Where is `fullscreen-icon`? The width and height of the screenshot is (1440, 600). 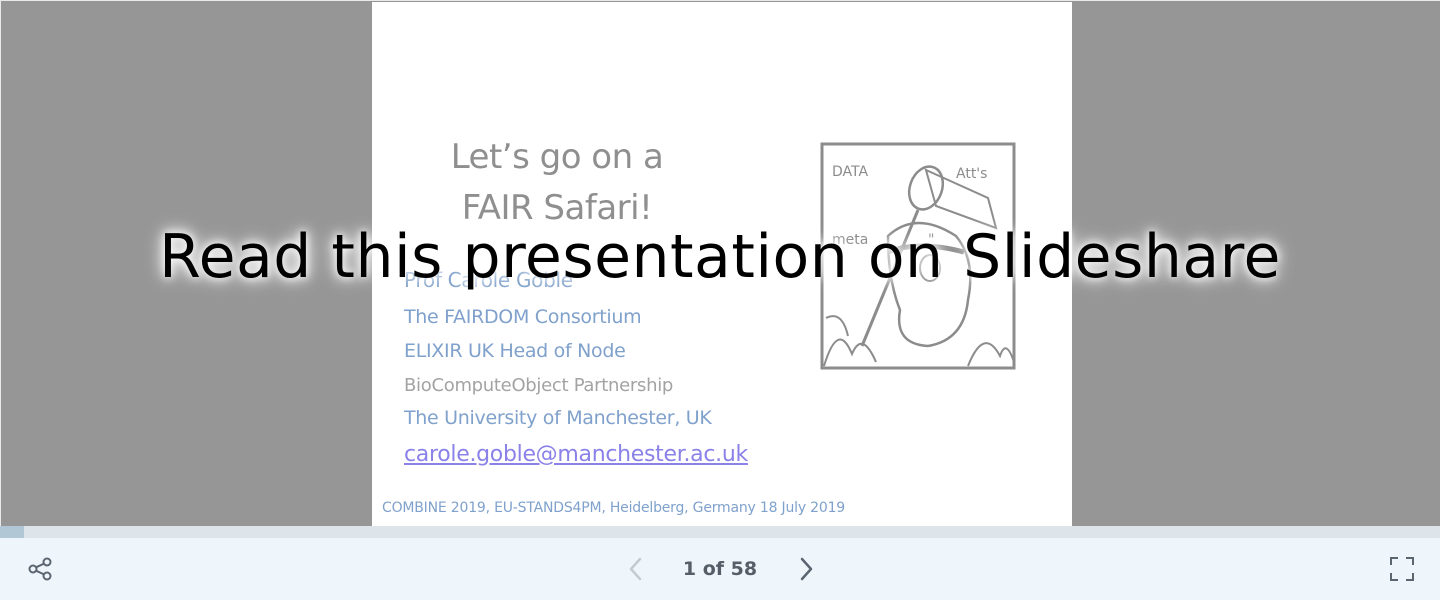 fullscreen-icon is located at coordinates (1402, 569).